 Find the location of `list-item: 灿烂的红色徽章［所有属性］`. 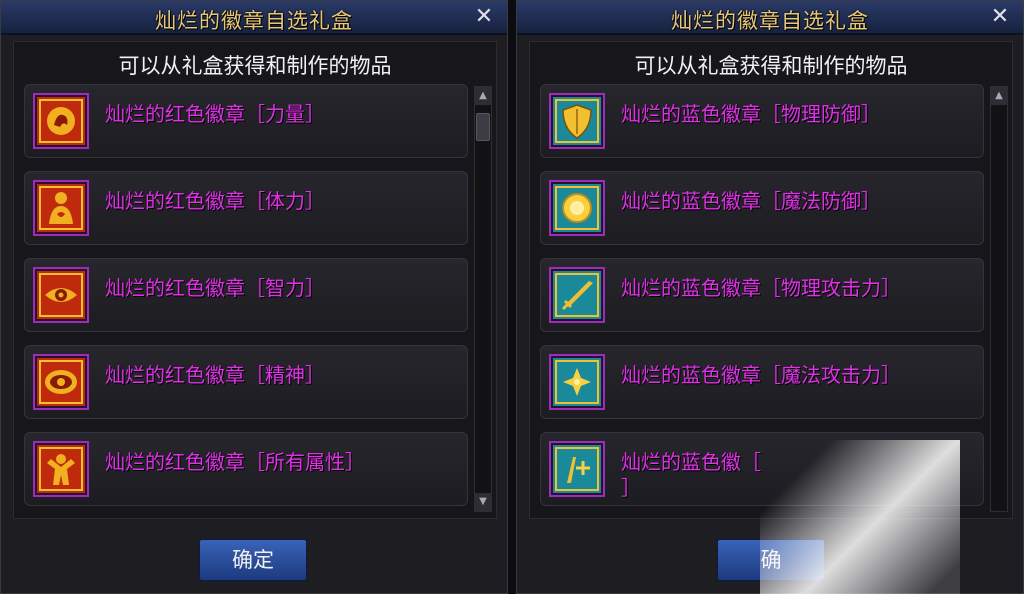

list-item: 灿烂的红色徽章［所有属性］ is located at coordinates (246, 469).